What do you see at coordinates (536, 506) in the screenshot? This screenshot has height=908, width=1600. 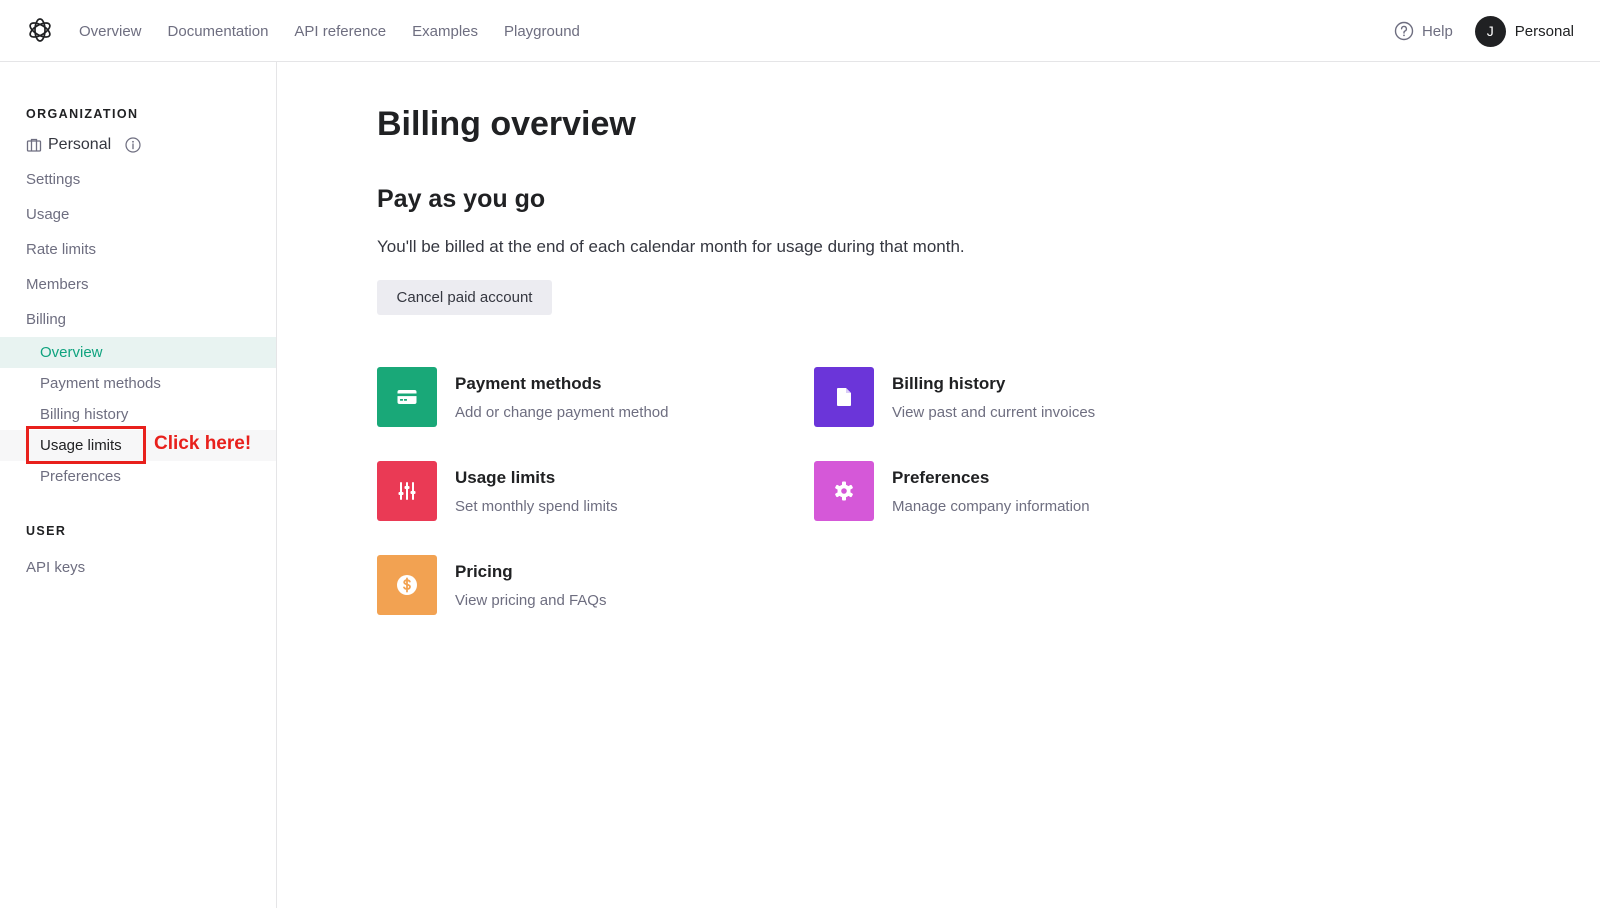 I see `card-subtitle: Set monthly spend limits` at bounding box center [536, 506].